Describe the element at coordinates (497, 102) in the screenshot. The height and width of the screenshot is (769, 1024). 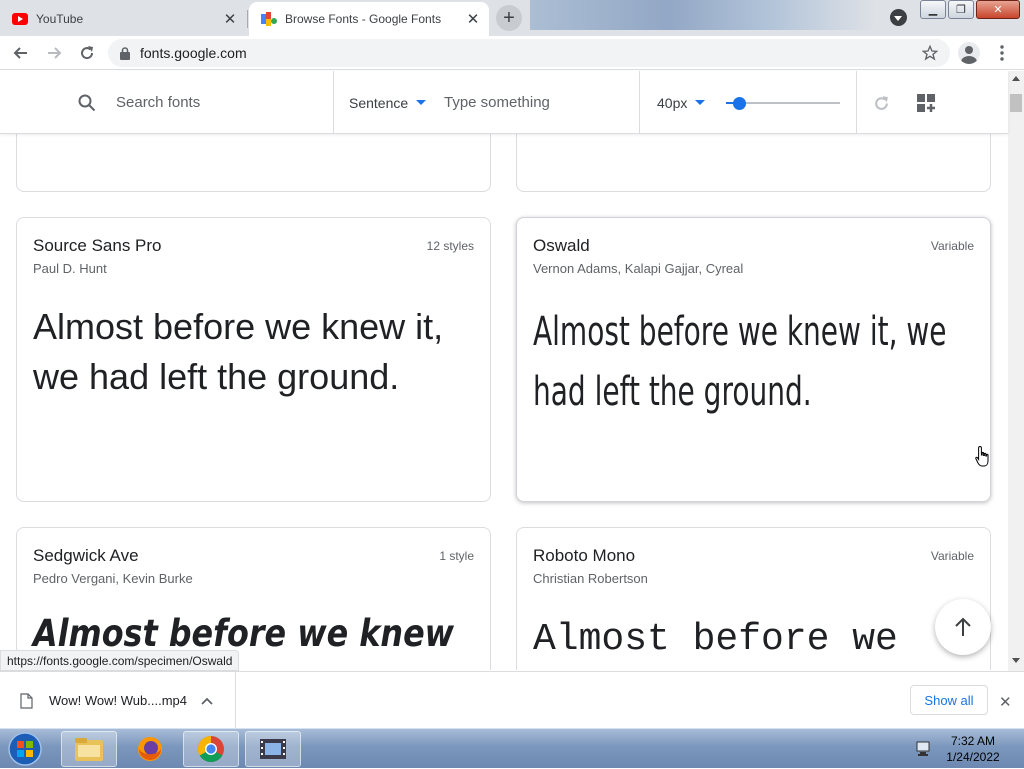
I see `preview-text-input: Type something` at that location.